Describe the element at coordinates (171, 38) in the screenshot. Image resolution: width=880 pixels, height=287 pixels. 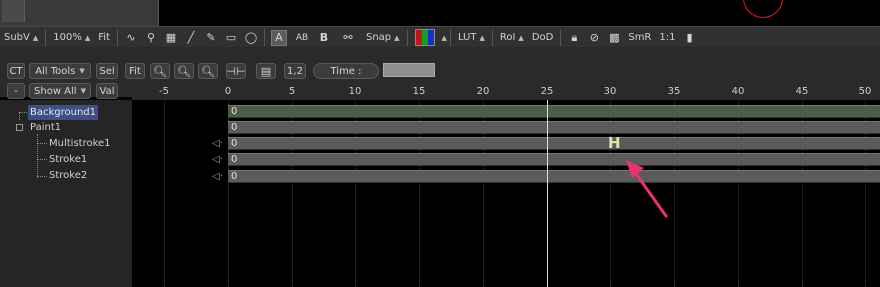
I see `checker-tool-icon: ▦` at that location.